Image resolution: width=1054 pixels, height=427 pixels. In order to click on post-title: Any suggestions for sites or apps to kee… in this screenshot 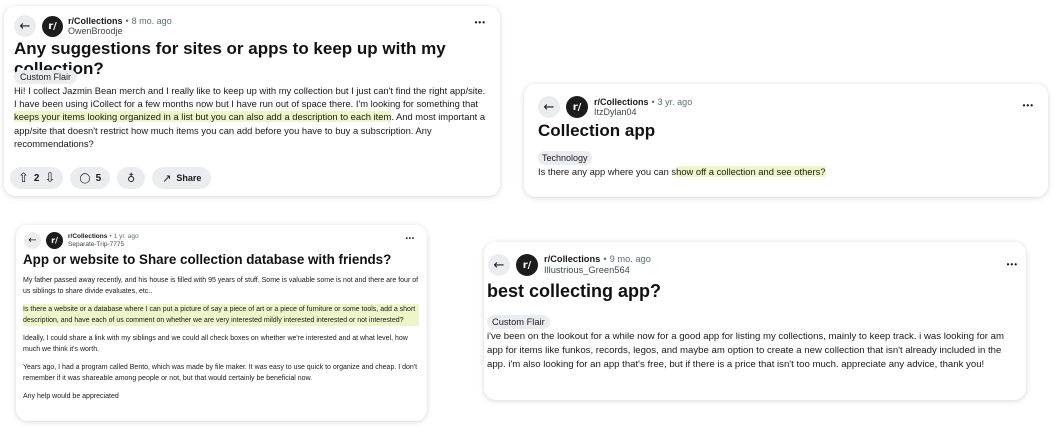, I will do `click(230, 58)`.